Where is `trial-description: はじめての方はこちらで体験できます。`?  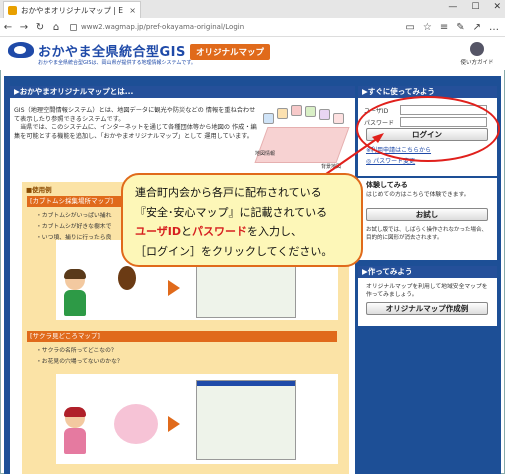 trial-description: はじめての方はこちらで体験できます。 is located at coordinates (418, 195).